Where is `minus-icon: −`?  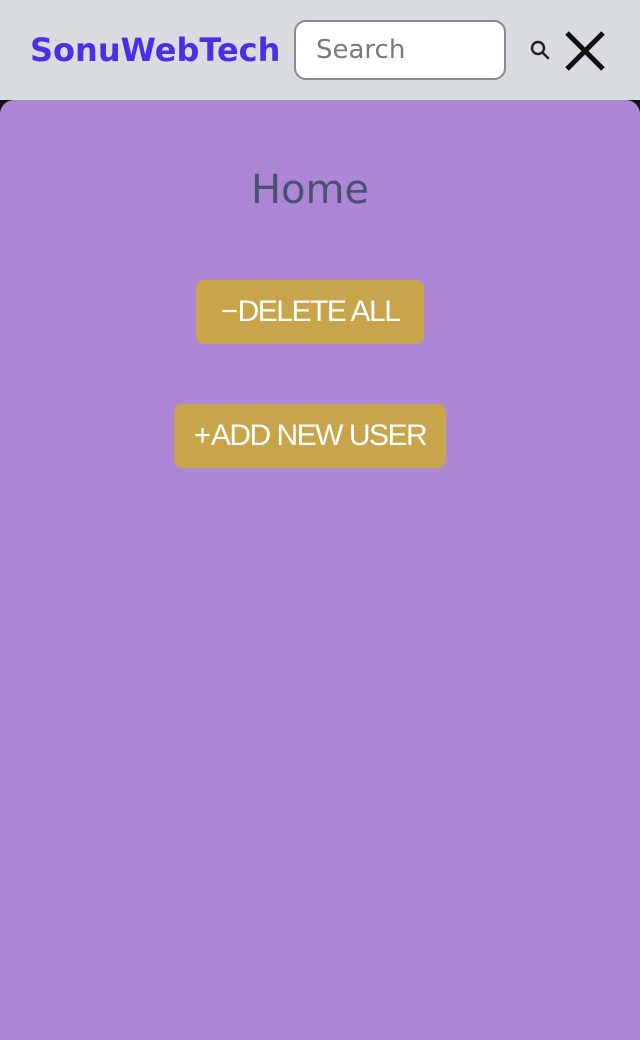 minus-icon: − is located at coordinates (229, 311).